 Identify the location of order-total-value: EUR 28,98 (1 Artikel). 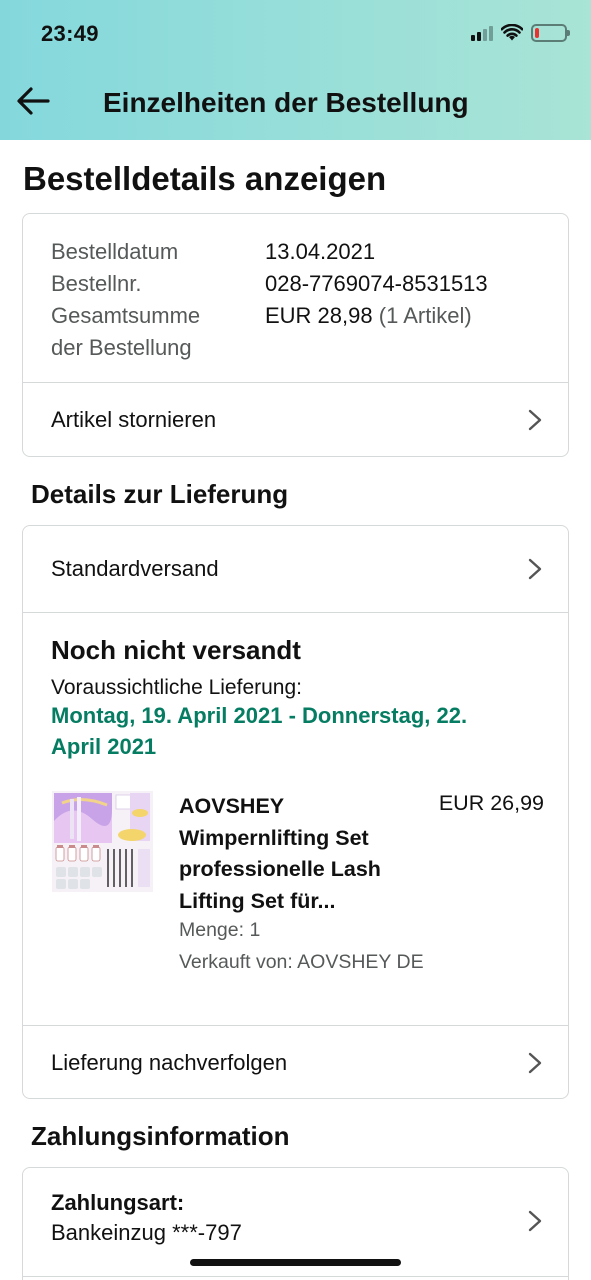
(368, 332).